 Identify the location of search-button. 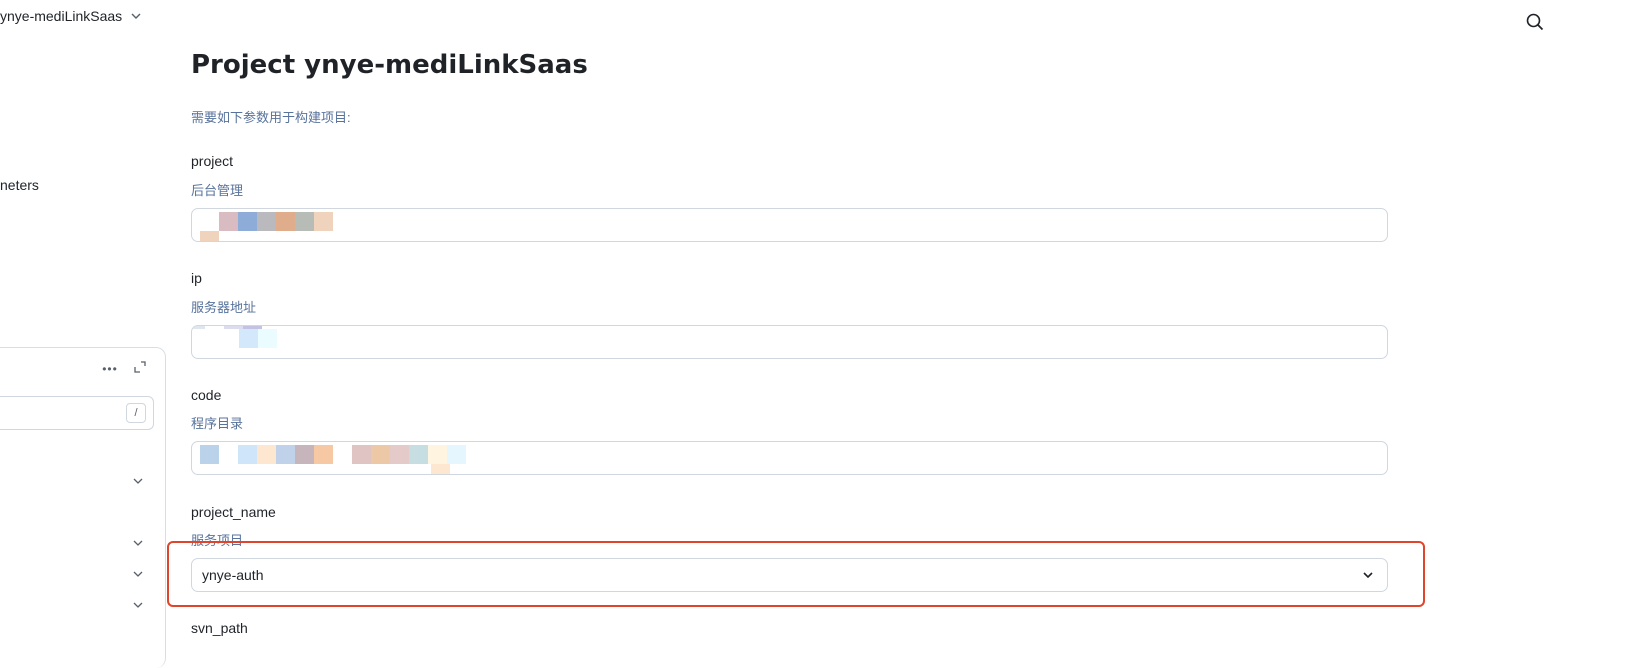
(1535, 22).